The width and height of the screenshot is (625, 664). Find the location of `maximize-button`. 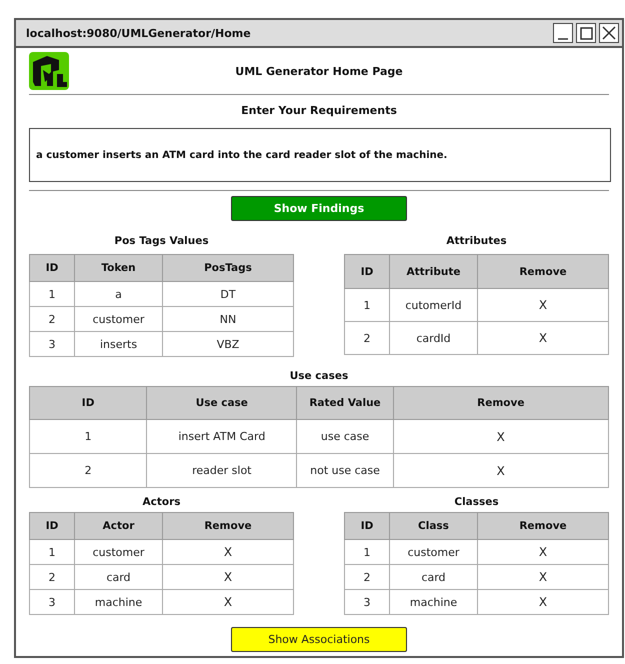

maximize-button is located at coordinates (586, 33).